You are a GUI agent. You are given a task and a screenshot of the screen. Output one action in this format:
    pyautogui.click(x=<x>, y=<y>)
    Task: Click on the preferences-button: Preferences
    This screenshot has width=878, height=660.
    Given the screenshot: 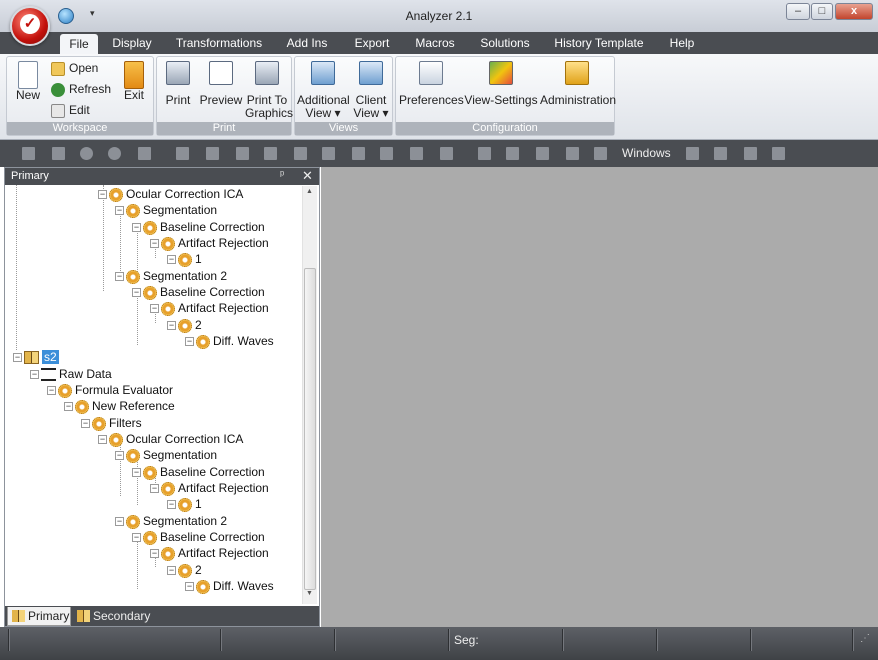 What is the action you would take?
    pyautogui.click(x=431, y=84)
    